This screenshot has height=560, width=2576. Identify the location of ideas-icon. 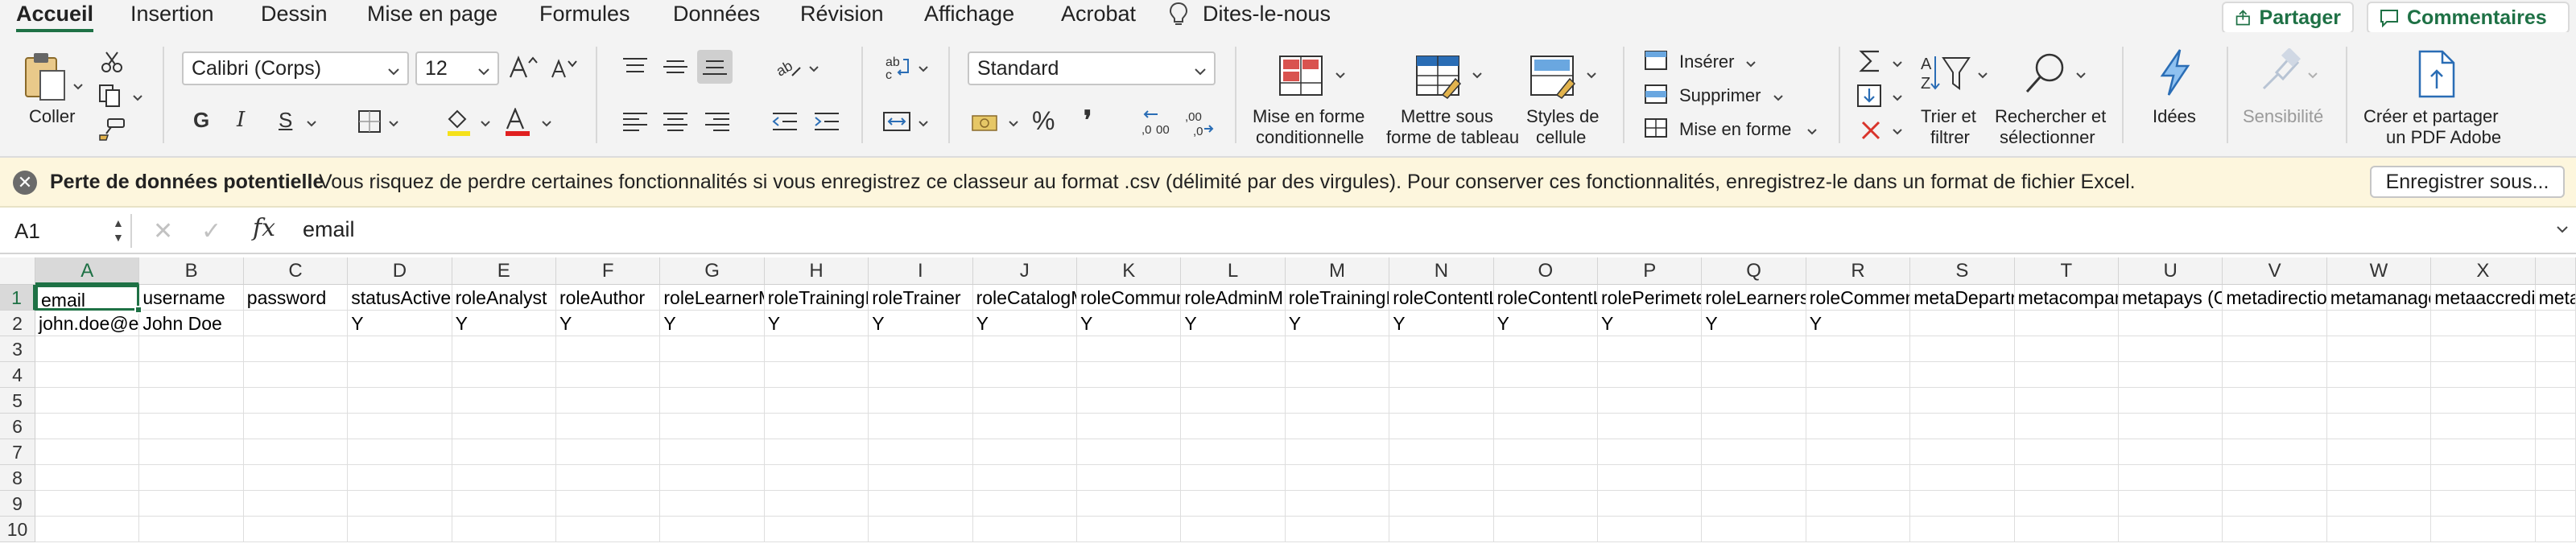
(2175, 72).